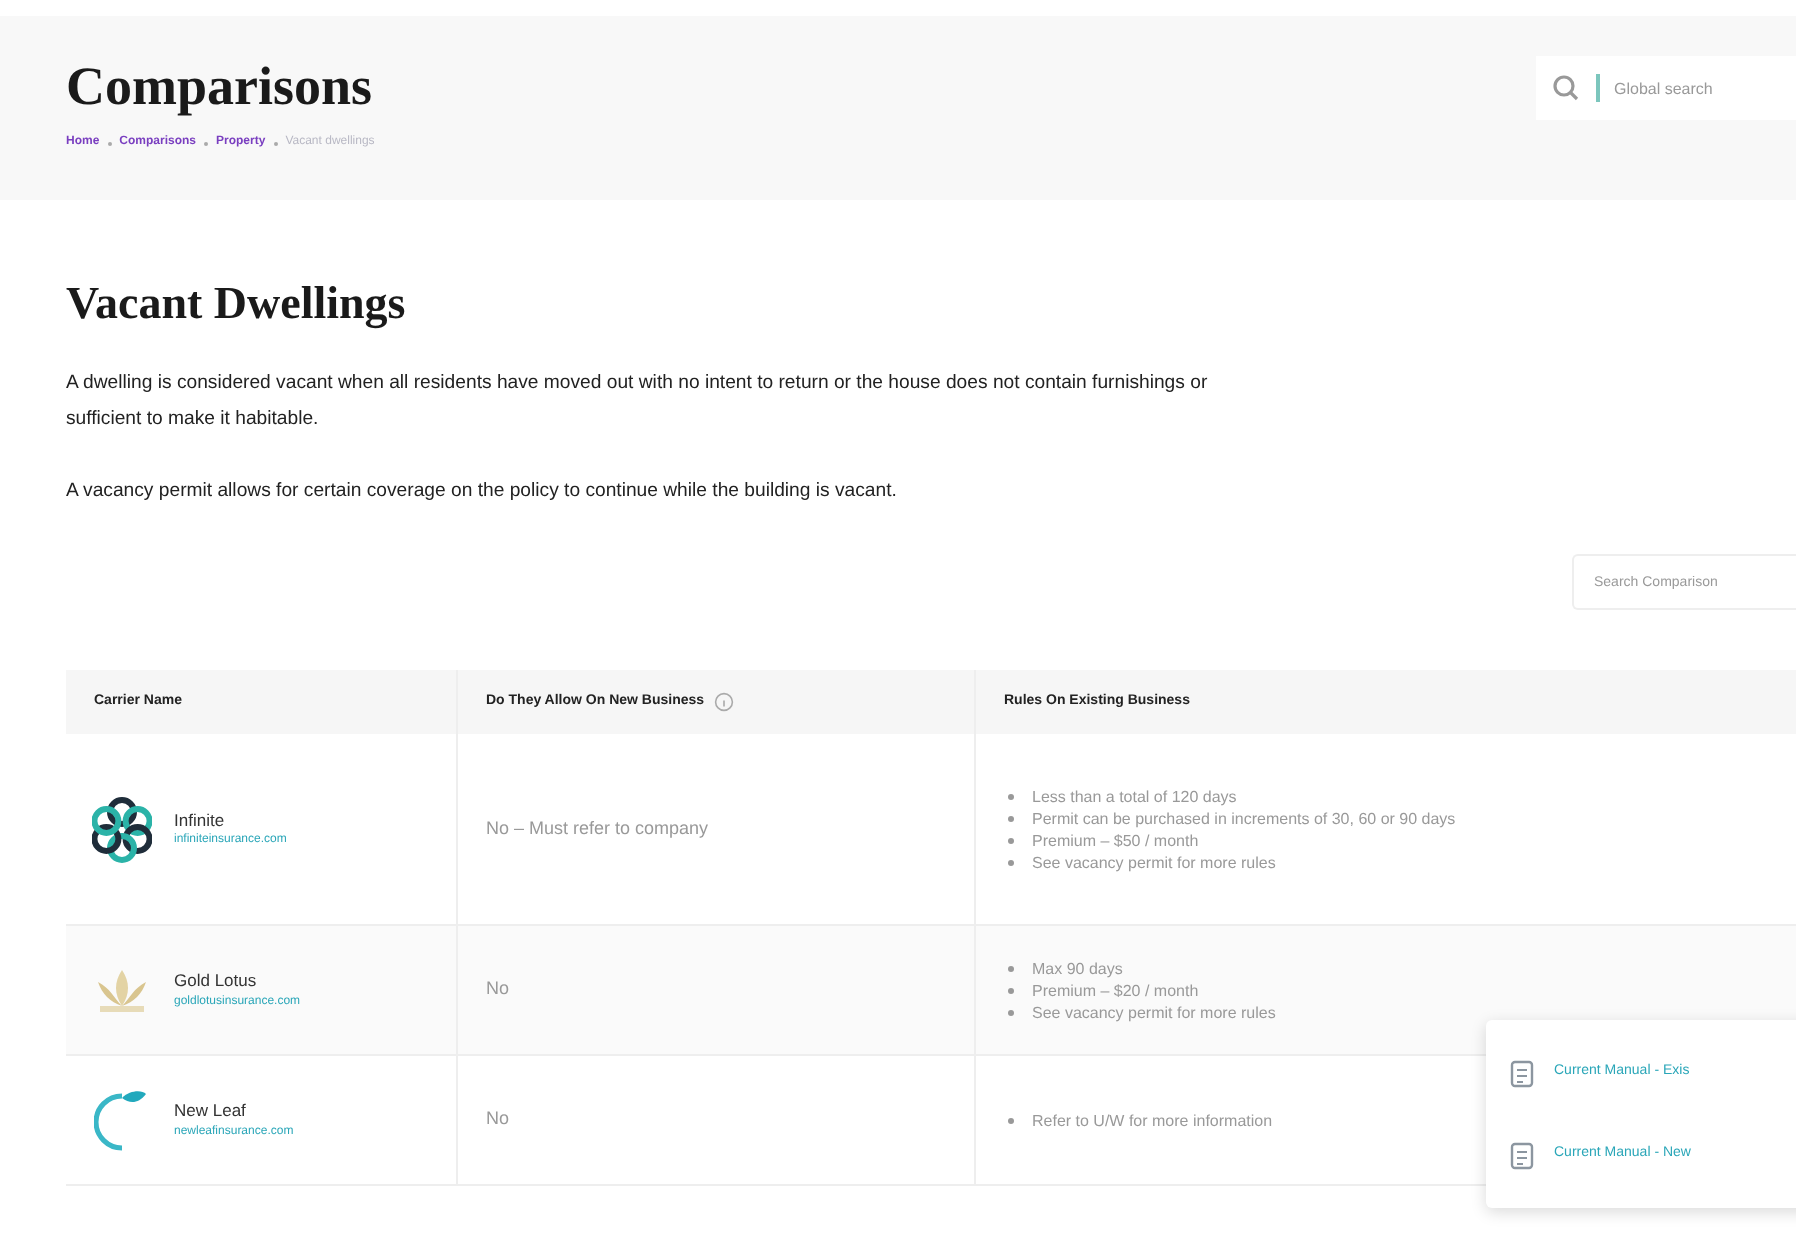  Describe the element at coordinates (1244, 818) in the screenshot. I see `rule-text: Permit can be purchased in increments of 30, 60 or 90 days` at that location.